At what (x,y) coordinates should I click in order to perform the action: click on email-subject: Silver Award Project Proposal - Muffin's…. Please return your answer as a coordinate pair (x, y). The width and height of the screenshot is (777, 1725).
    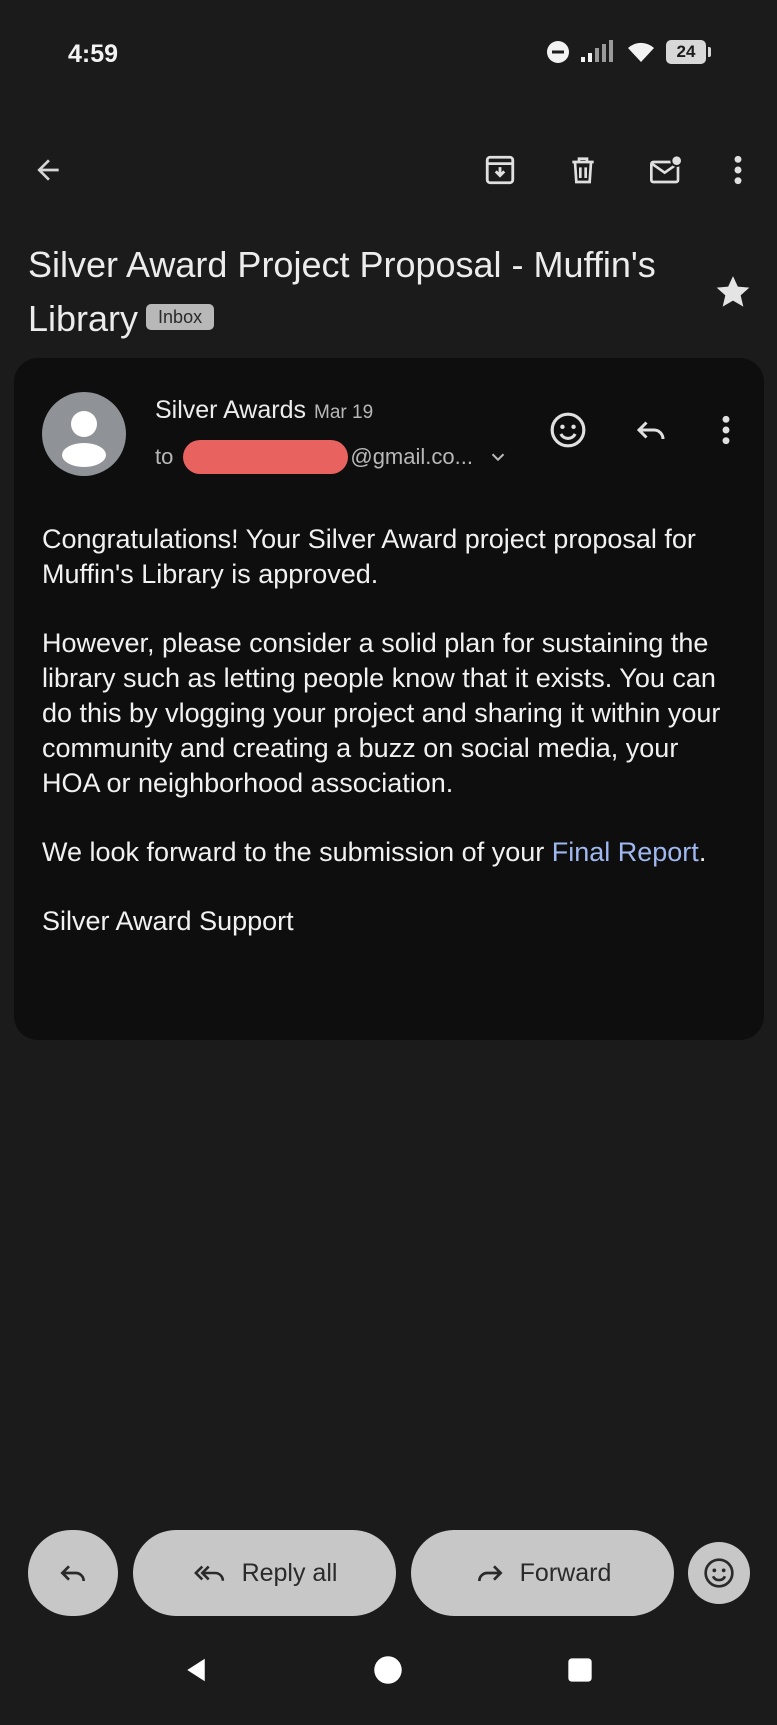
    Looking at the image, I should click on (358, 292).